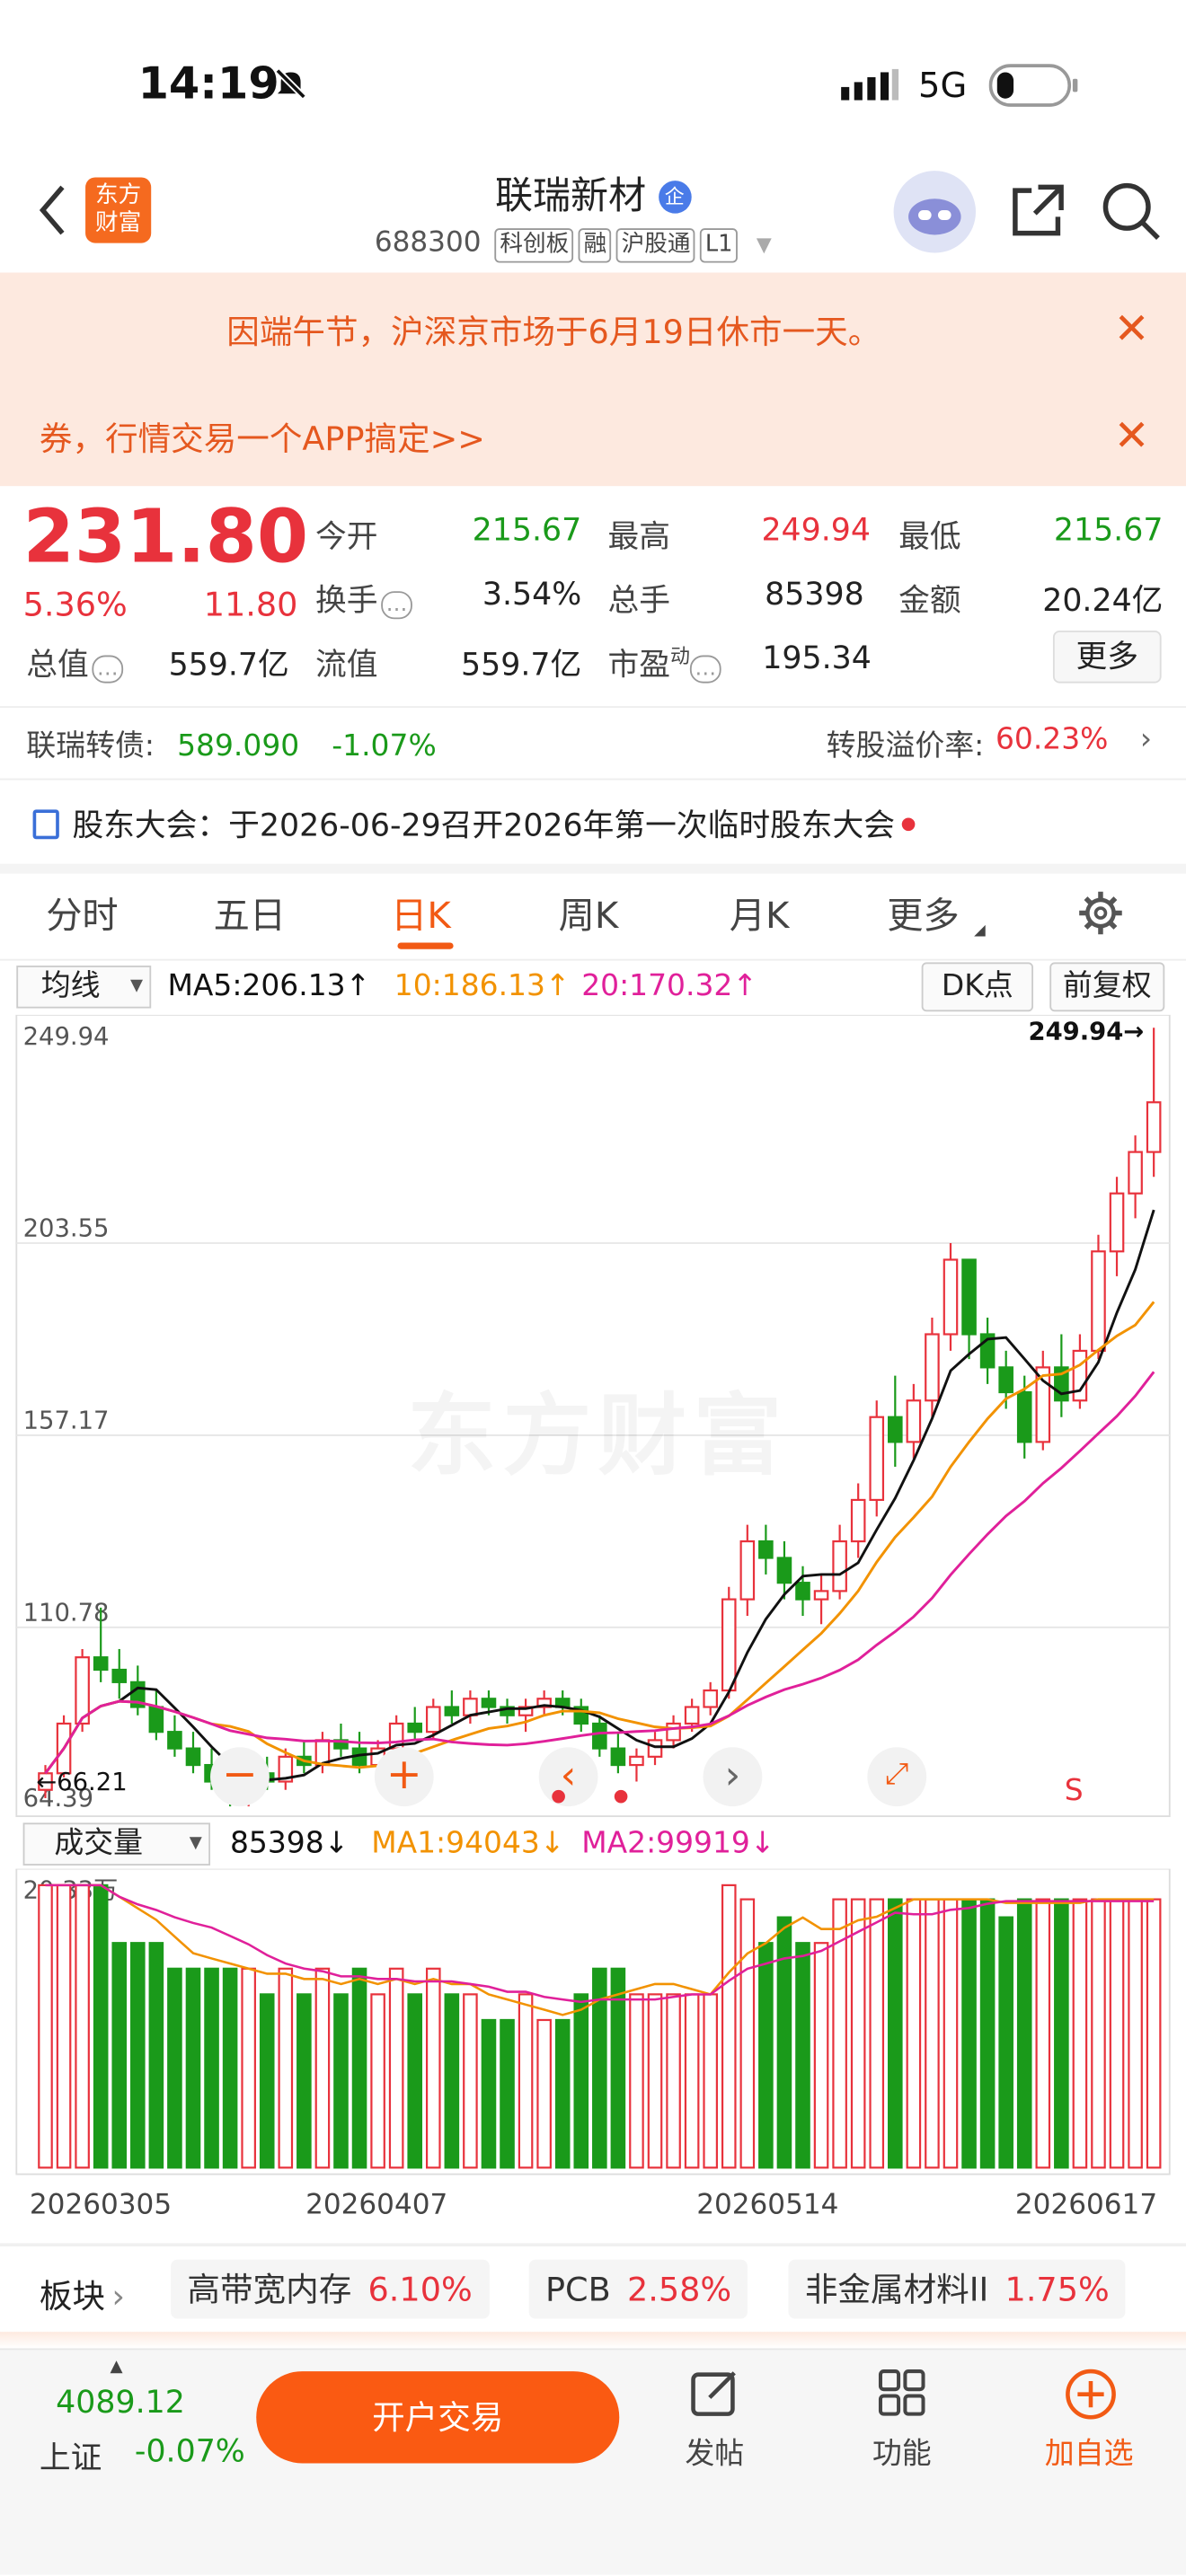  I want to click on adjust-button: 前复权, so click(1107, 987).